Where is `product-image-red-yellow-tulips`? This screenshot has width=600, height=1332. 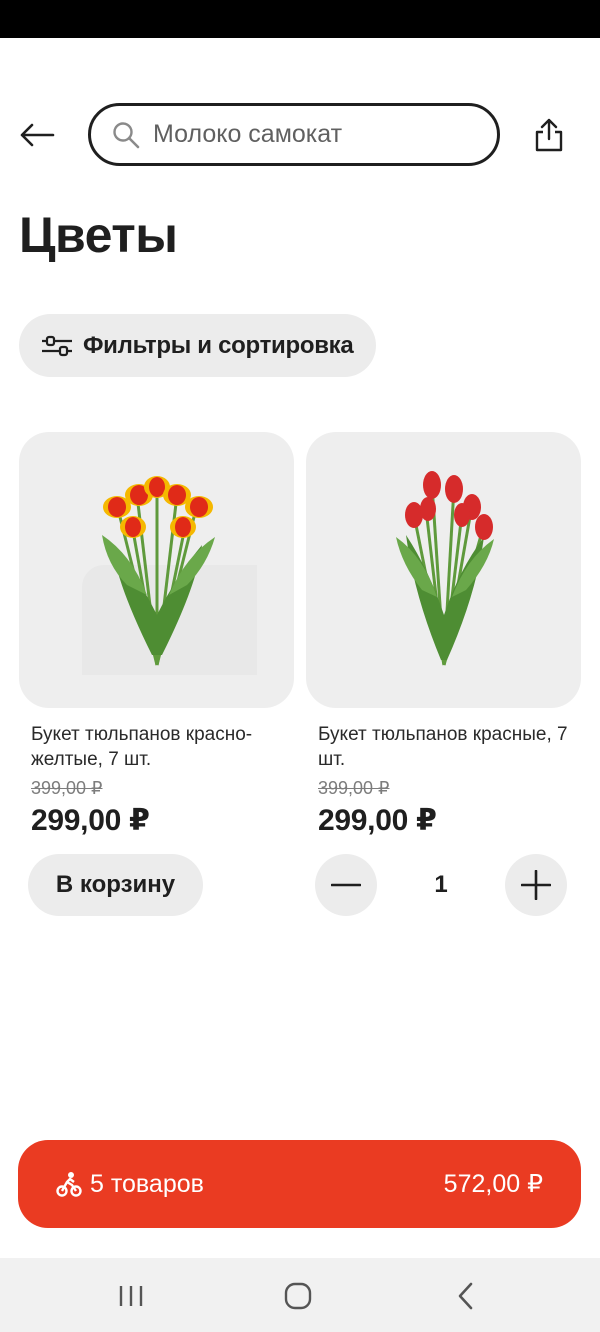
product-image-red-yellow-tulips is located at coordinates (156, 570).